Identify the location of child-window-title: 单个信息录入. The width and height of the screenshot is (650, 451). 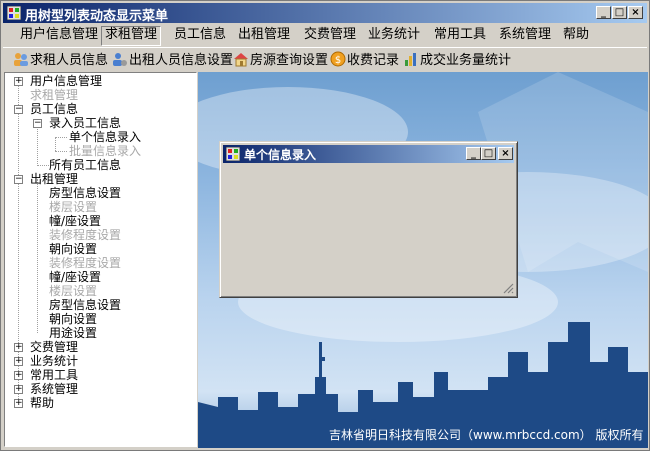
(280, 155).